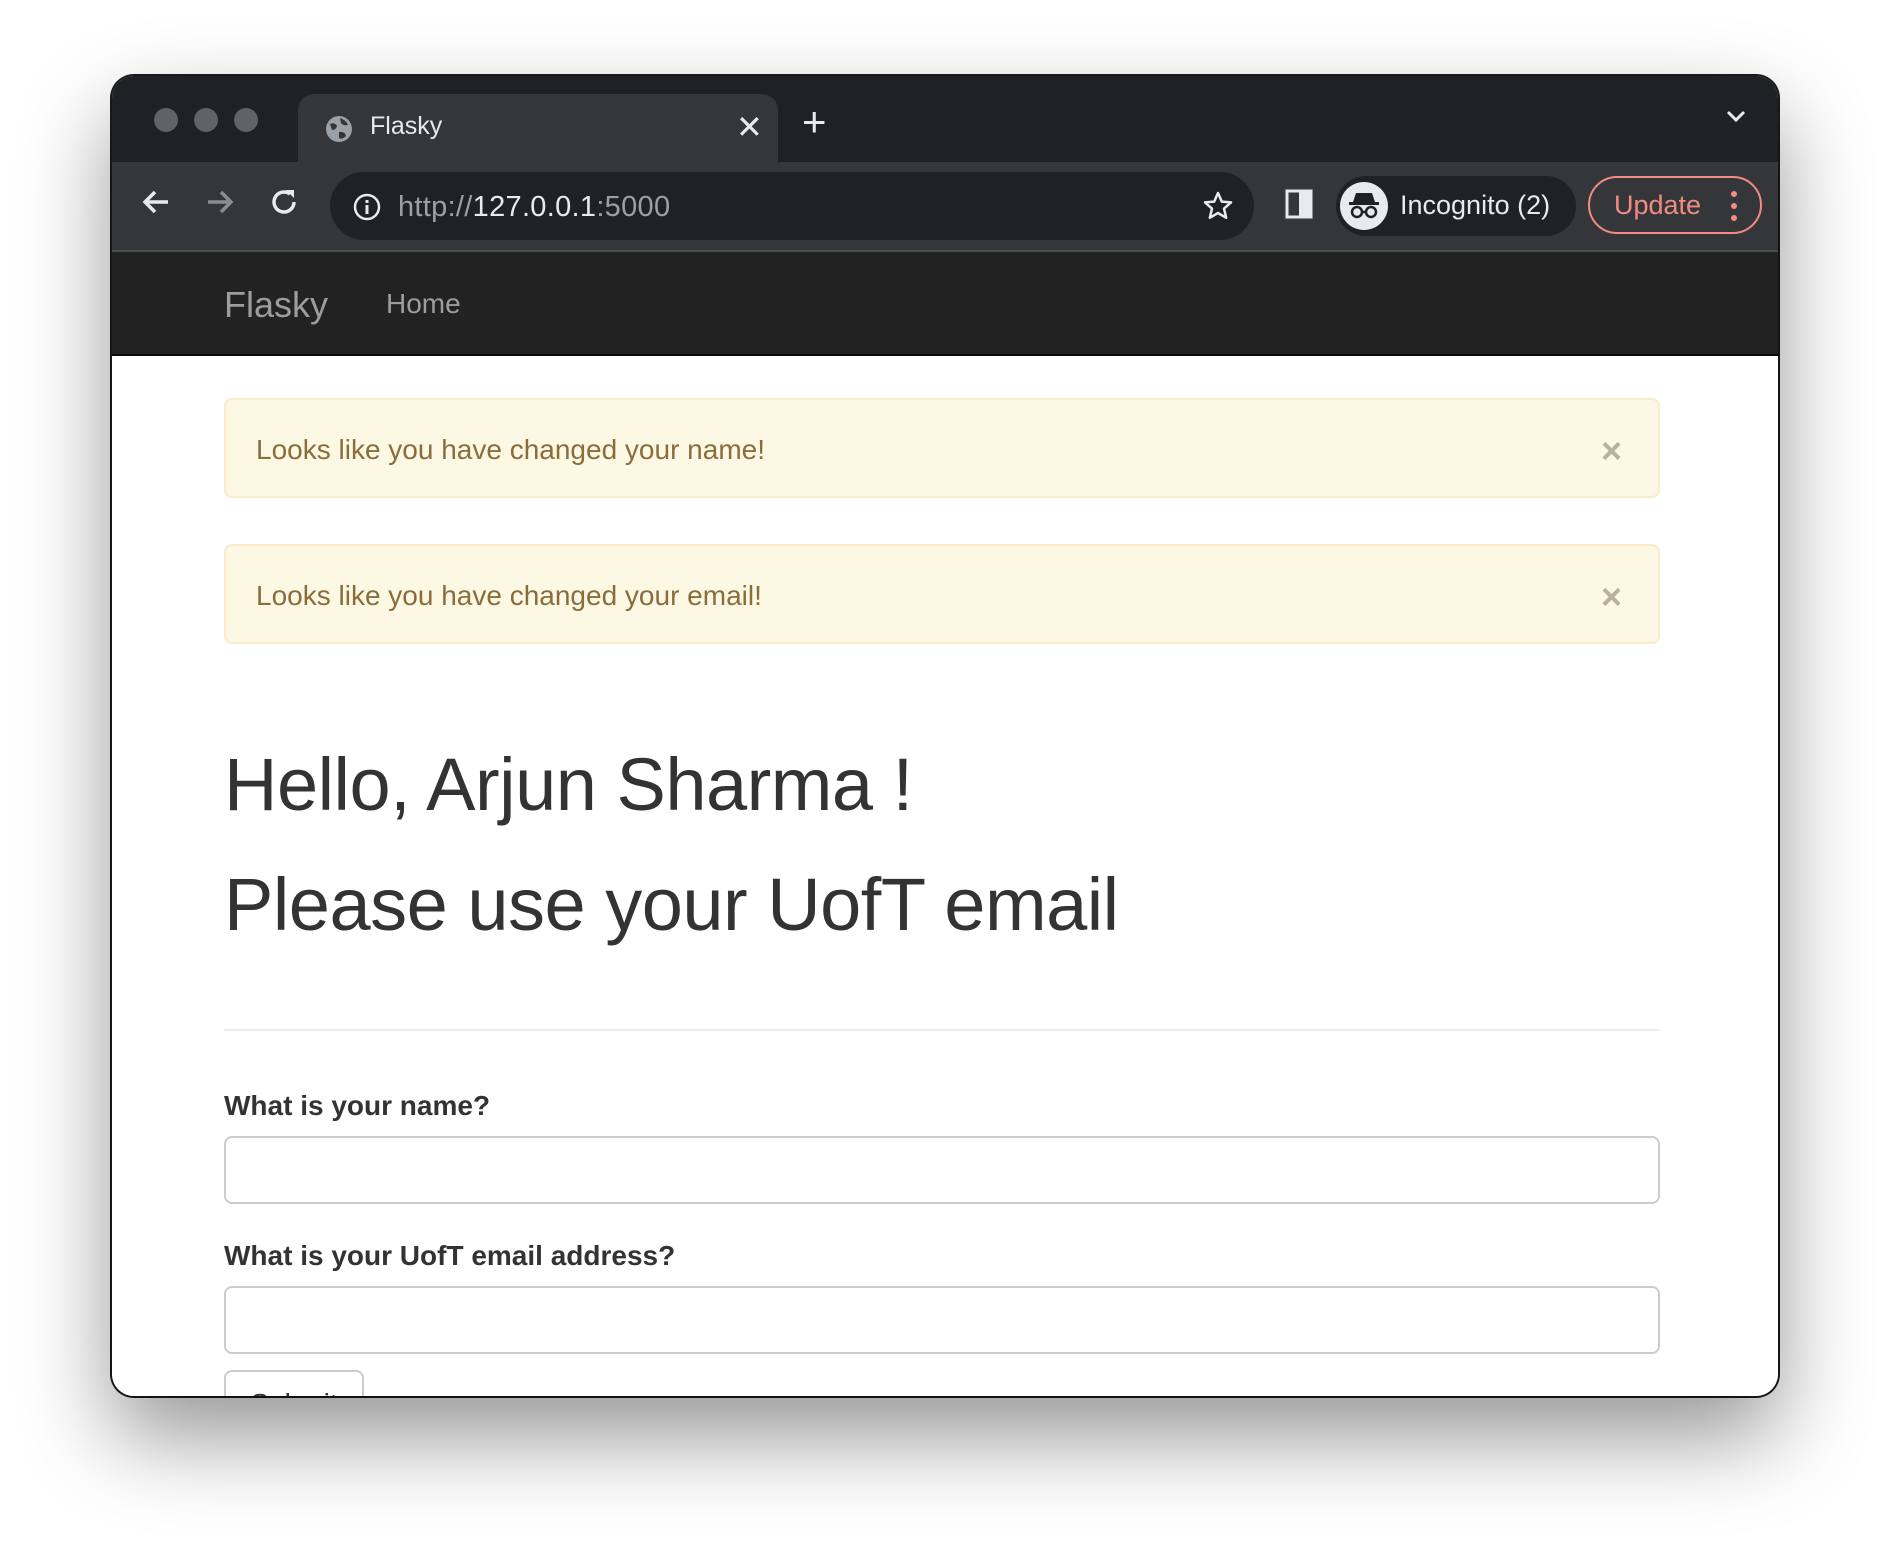  Describe the element at coordinates (945, 304) in the screenshot. I see `site-navbar: Flasky Home` at that location.